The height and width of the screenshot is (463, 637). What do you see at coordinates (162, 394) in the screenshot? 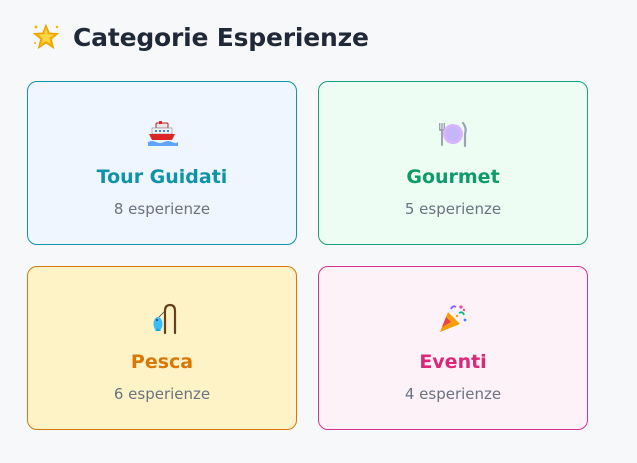
I see `category-count: 6 esperienze` at bounding box center [162, 394].